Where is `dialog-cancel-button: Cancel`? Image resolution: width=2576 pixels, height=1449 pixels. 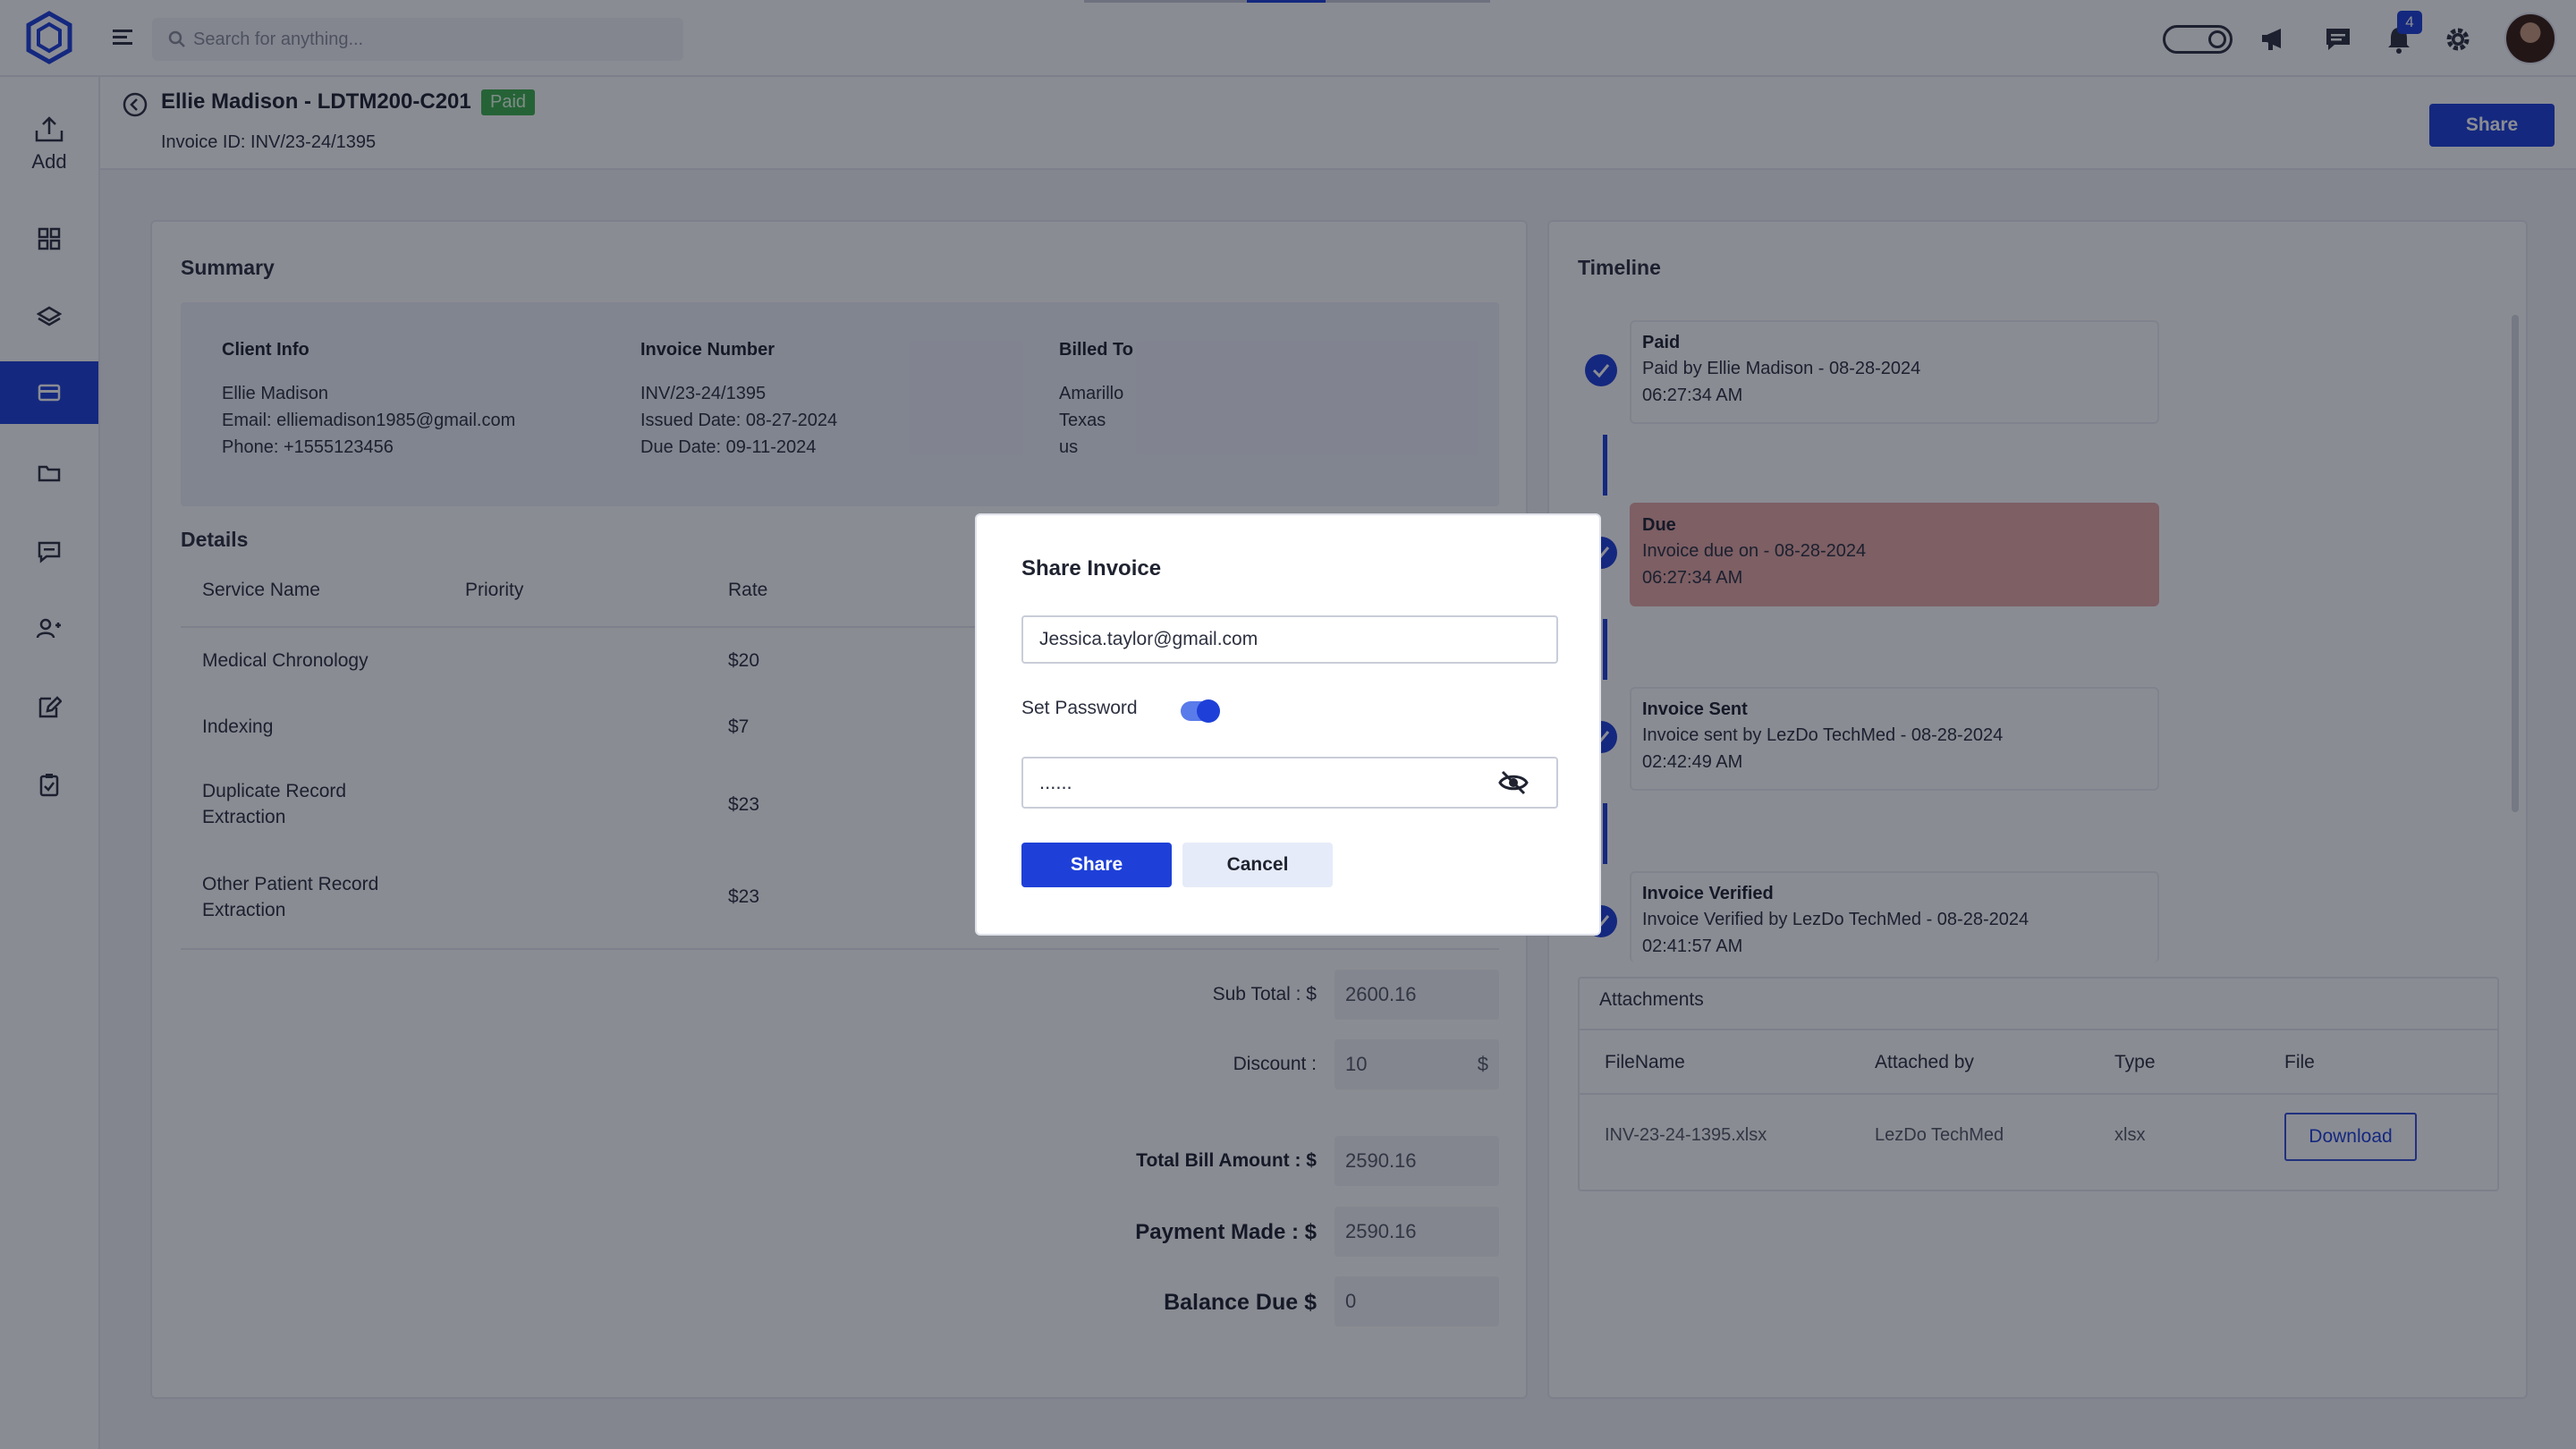
dialog-cancel-button: Cancel is located at coordinates (1257, 865).